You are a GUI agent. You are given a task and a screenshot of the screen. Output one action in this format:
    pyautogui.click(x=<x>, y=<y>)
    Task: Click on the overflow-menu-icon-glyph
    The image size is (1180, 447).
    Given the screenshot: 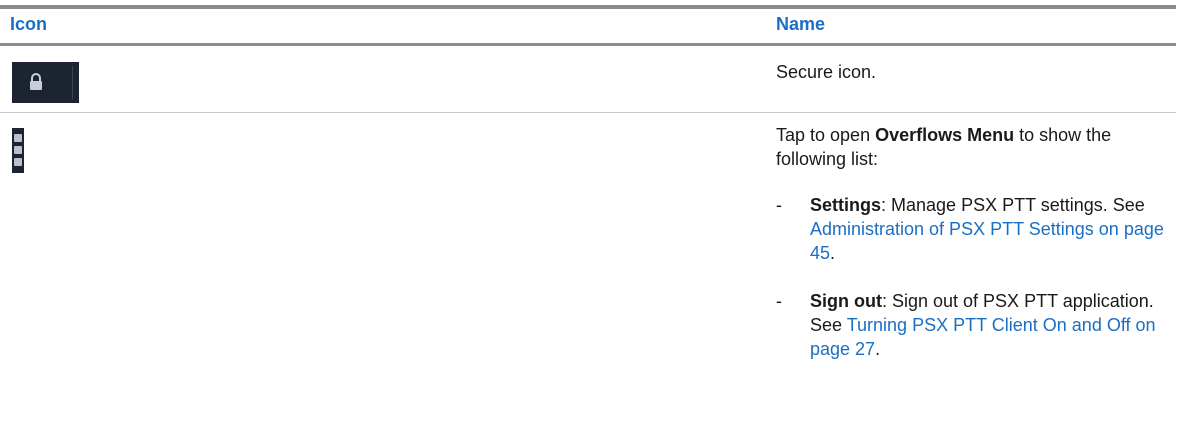 What is the action you would take?
    pyautogui.click(x=18, y=150)
    